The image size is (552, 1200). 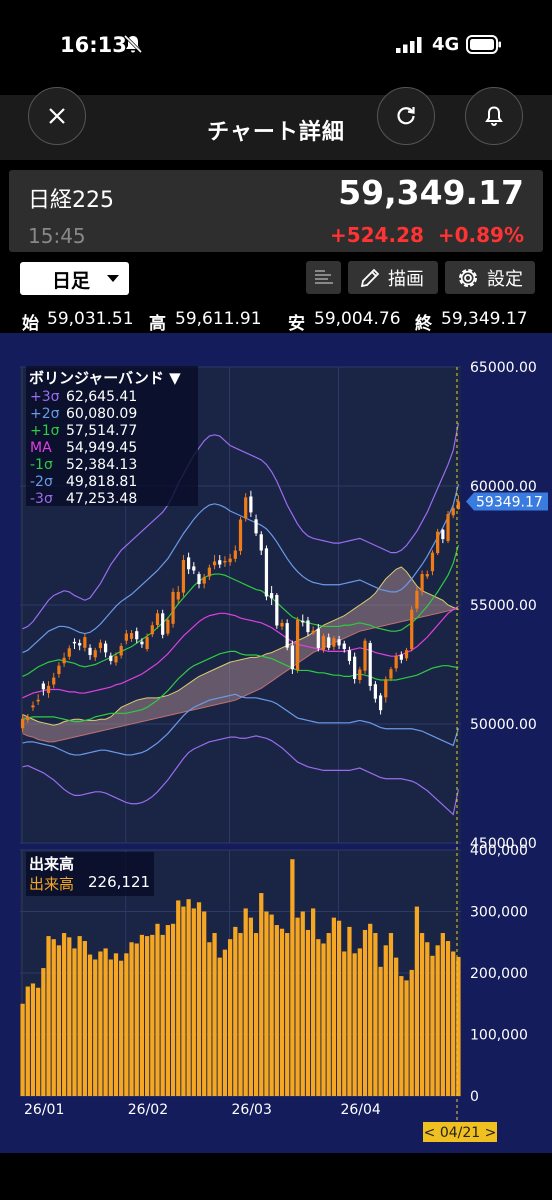 I want to click on bollinger-title: ボリンジャーバンド ▼, so click(x=105, y=377).